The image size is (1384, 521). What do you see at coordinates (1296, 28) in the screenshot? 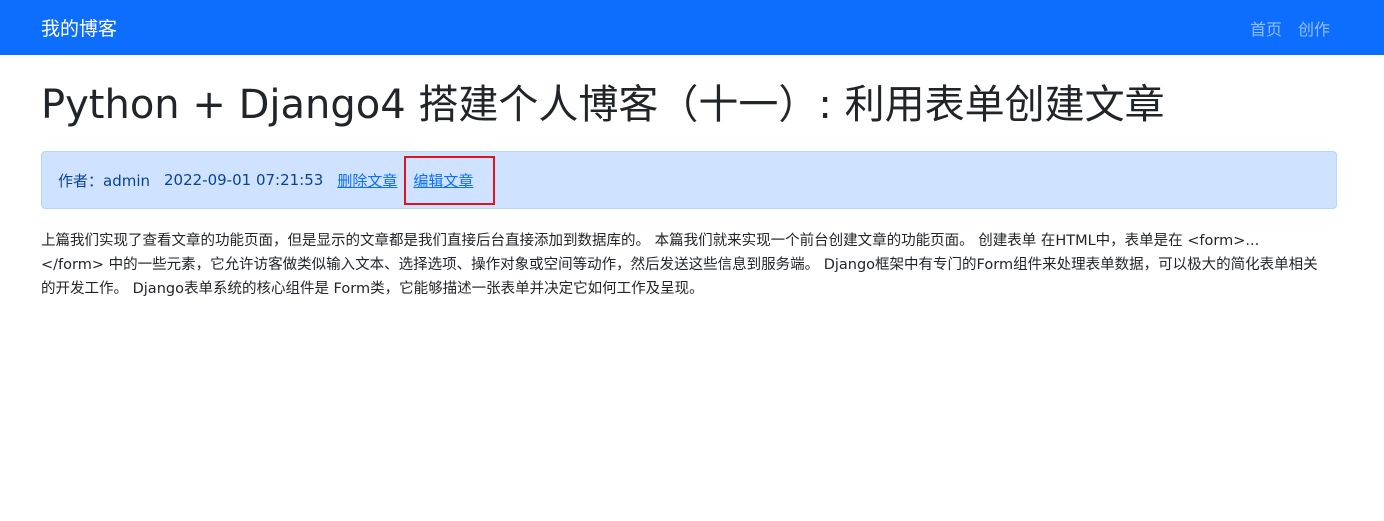
I see `nav-links: 首页 创作` at bounding box center [1296, 28].